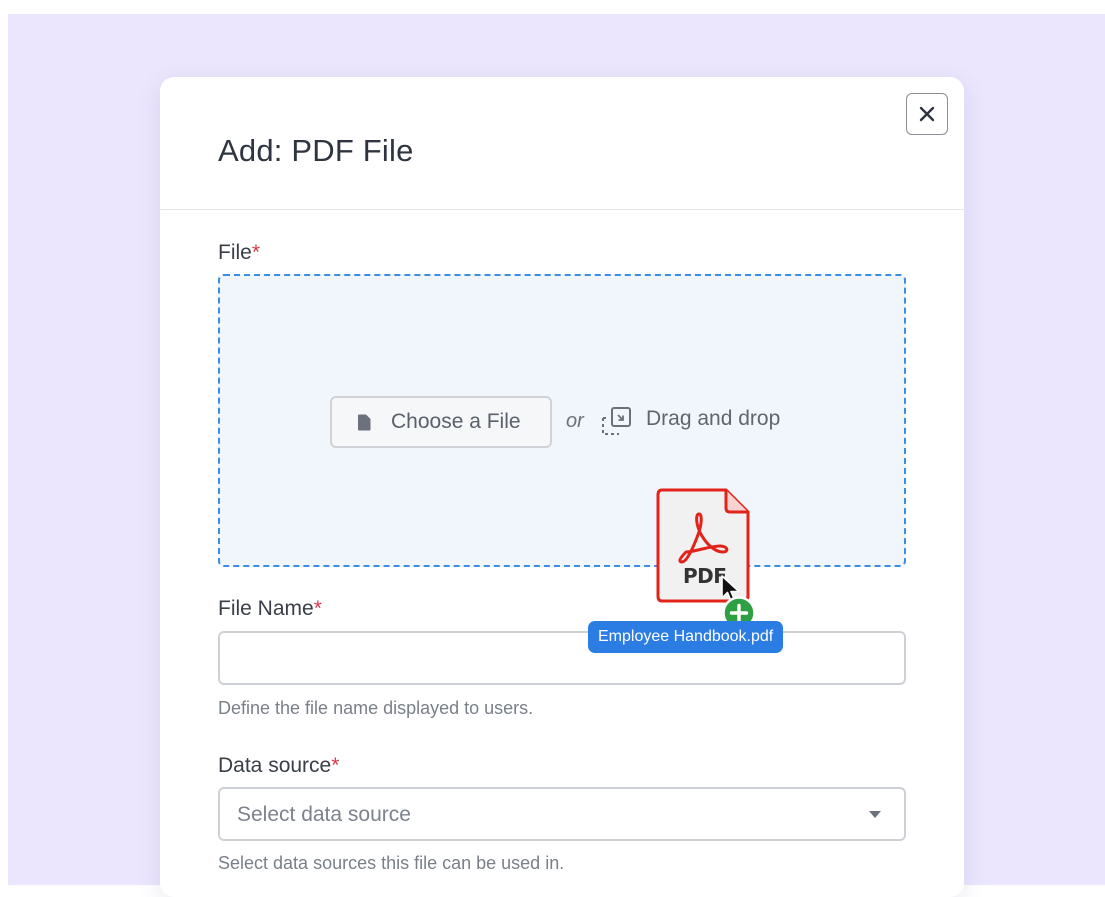  What do you see at coordinates (562, 209) in the screenshot?
I see `header-divider` at bounding box center [562, 209].